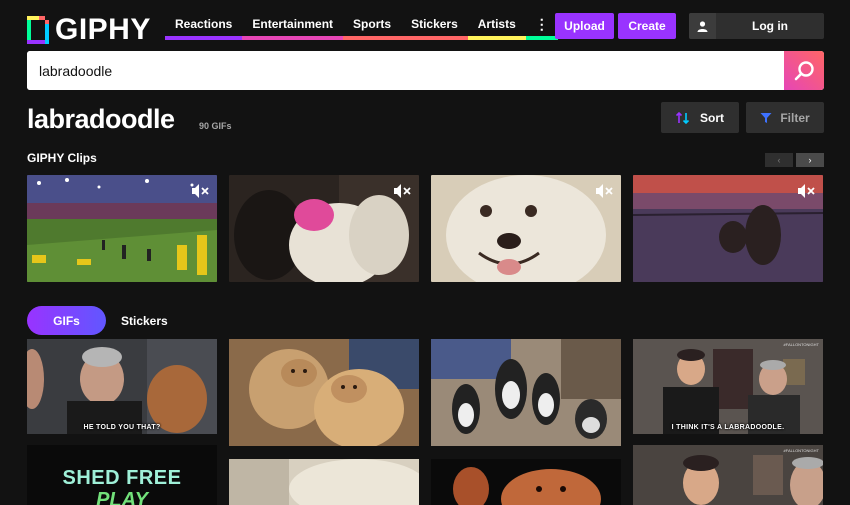 This screenshot has width=850, height=505. I want to click on gif-item: HE TOLD YOU THAT?, so click(122, 386).